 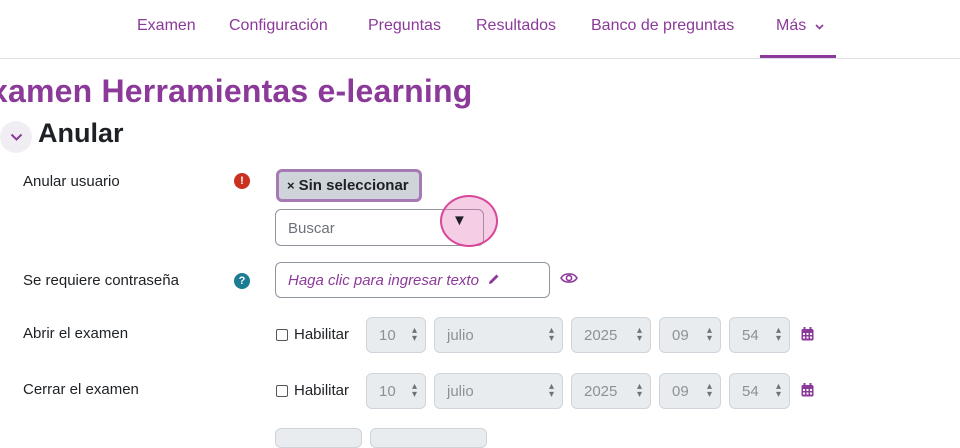 I want to click on close-year-select: 2025 ▴ ▾, so click(x=611, y=391).